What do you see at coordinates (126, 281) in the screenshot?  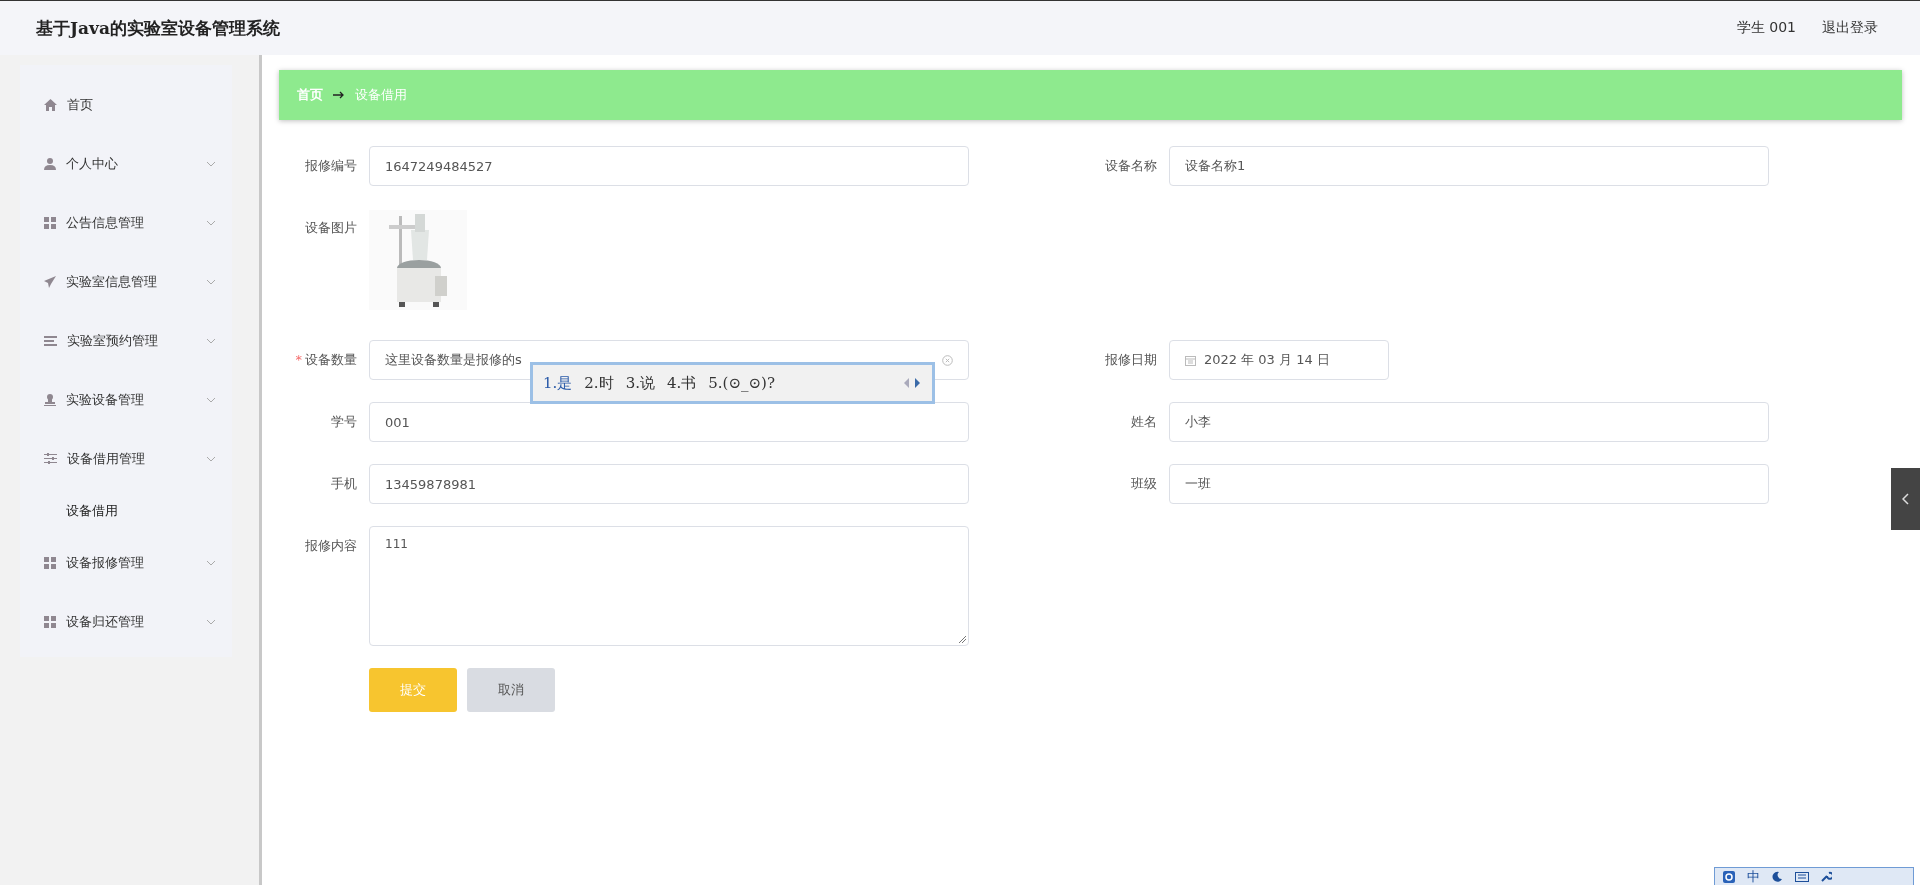 I see `menu-item: 实验室信息管理` at bounding box center [126, 281].